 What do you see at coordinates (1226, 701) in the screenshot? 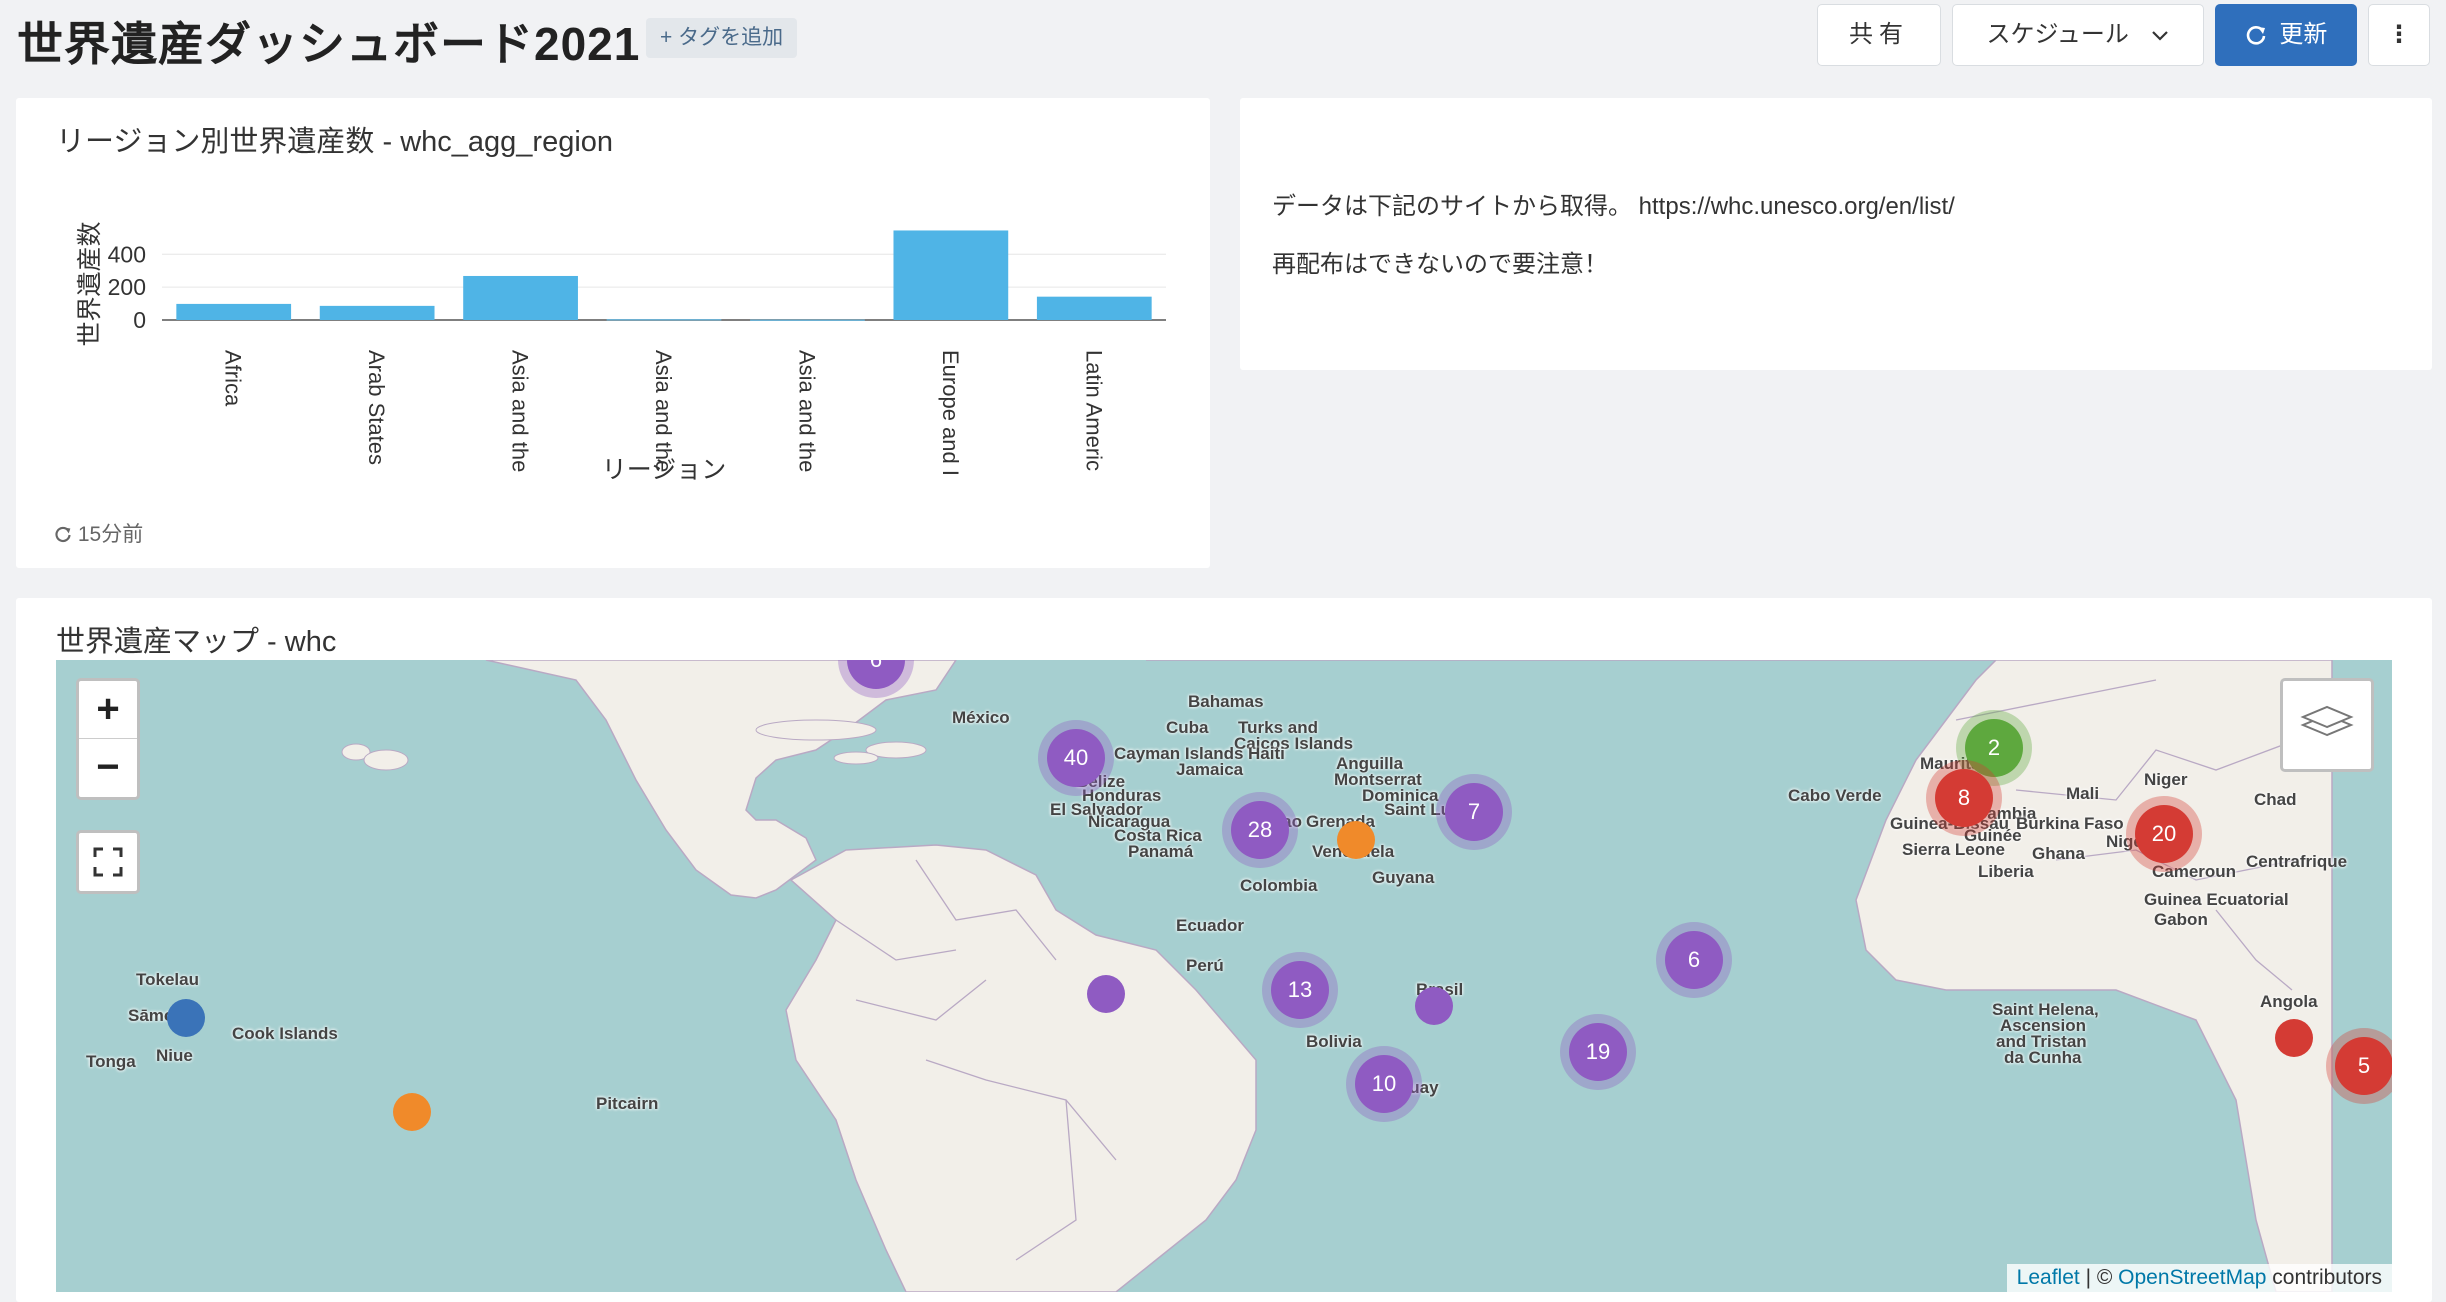
I see `map-place-label: Bahamas` at bounding box center [1226, 701].